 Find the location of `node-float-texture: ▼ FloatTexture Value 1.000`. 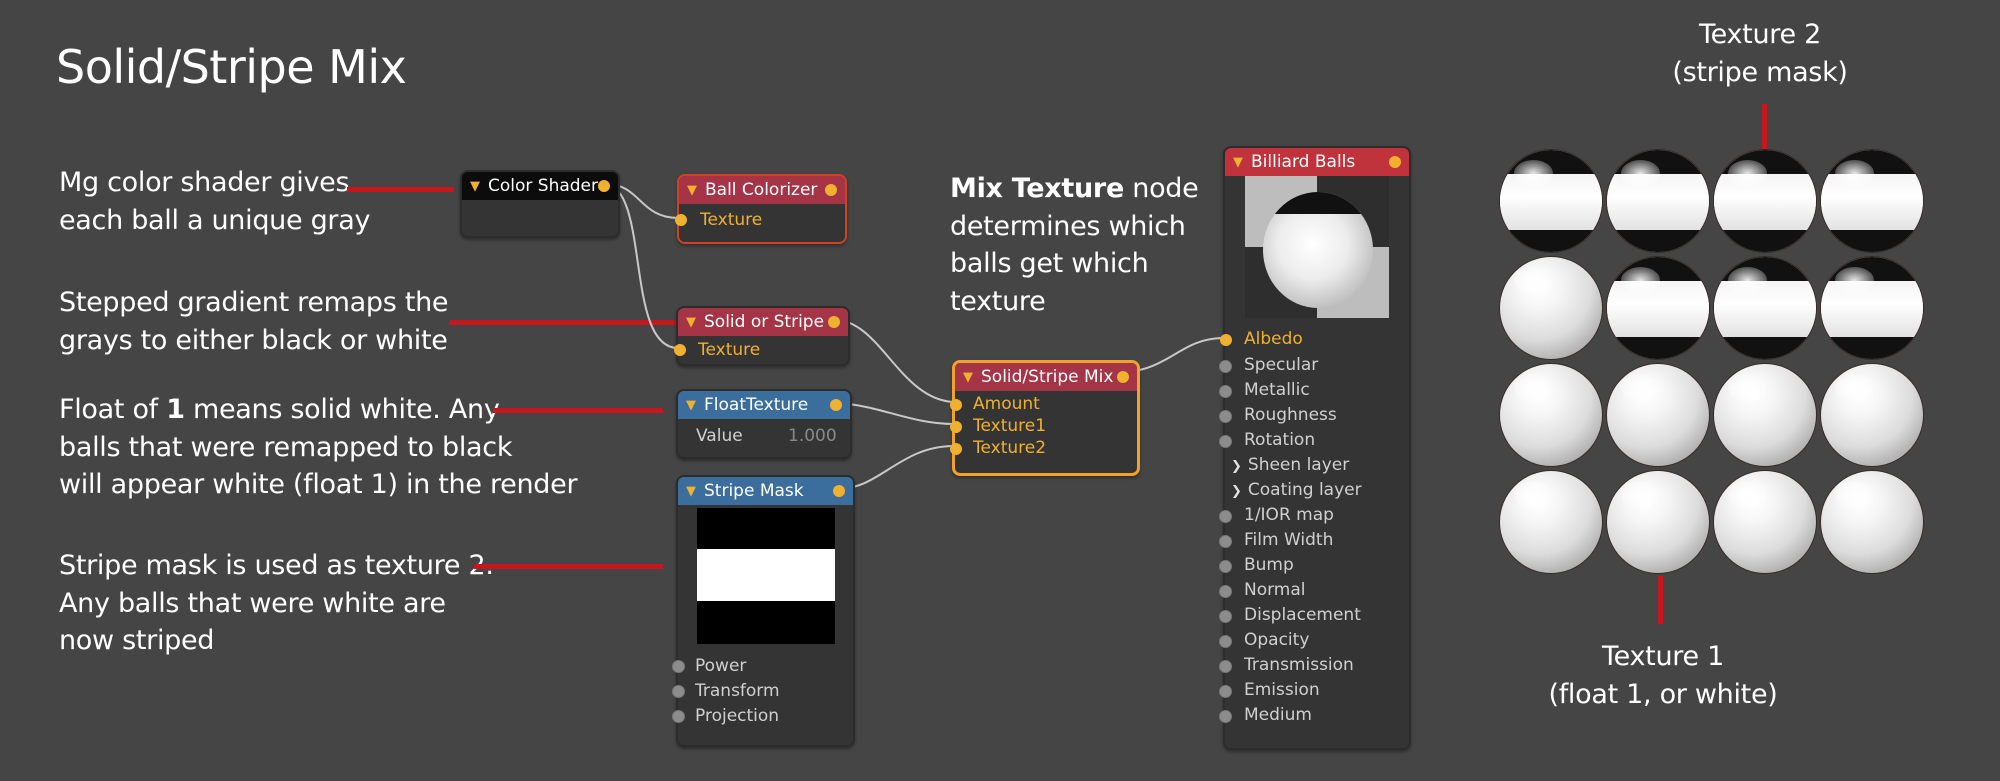

node-float-texture: ▼ FloatTexture Value 1.000 is located at coordinates (764, 424).